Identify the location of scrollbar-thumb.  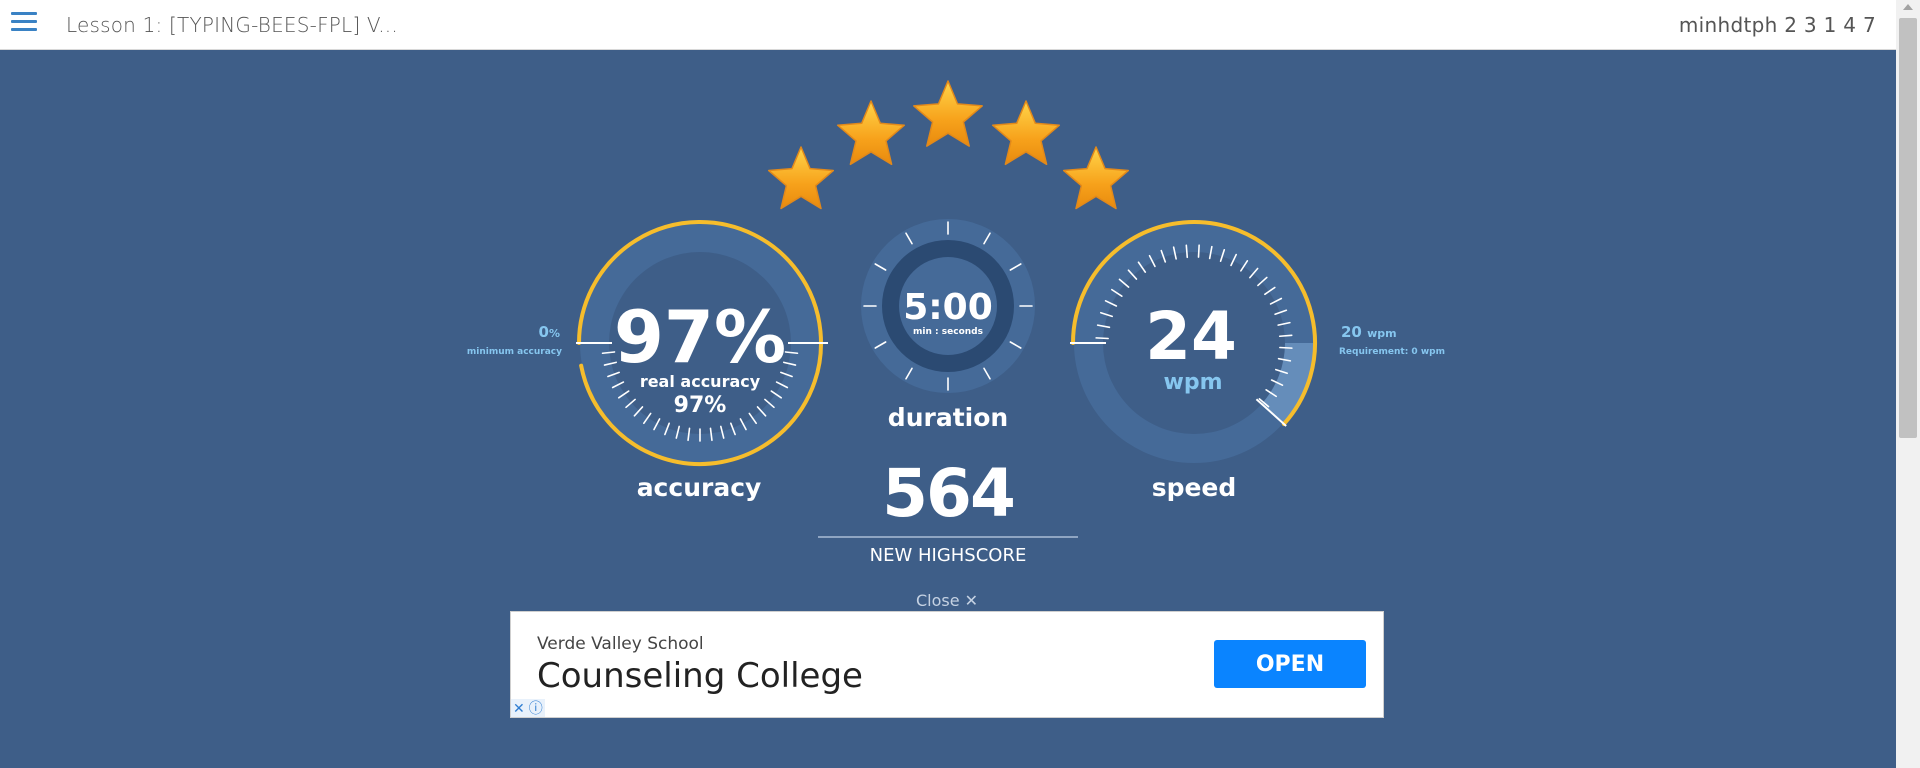
(1908, 228).